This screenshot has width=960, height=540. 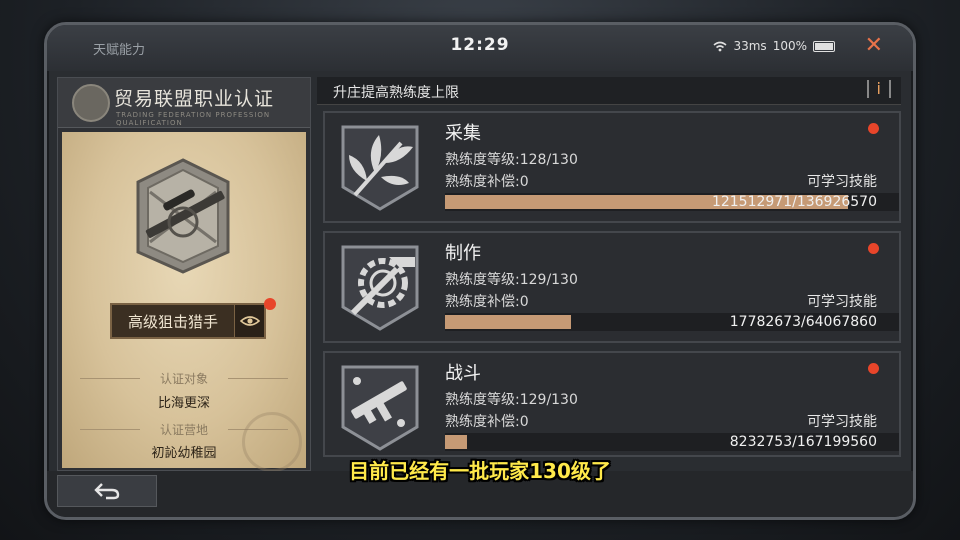 What do you see at coordinates (480, 471) in the screenshot?
I see `video-caption: 目前已经有一批玩家130级了` at bounding box center [480, 471].